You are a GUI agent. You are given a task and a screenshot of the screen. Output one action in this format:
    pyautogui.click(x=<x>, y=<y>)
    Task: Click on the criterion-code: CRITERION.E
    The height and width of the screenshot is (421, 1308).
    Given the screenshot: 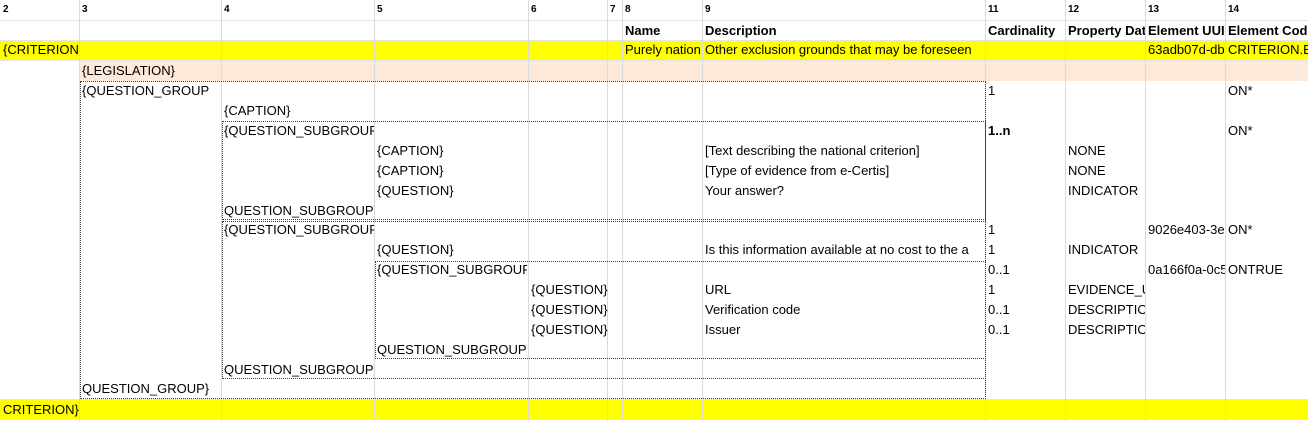 What is the action you would take?
    pyautogui.click(x=1266, y=50)
    